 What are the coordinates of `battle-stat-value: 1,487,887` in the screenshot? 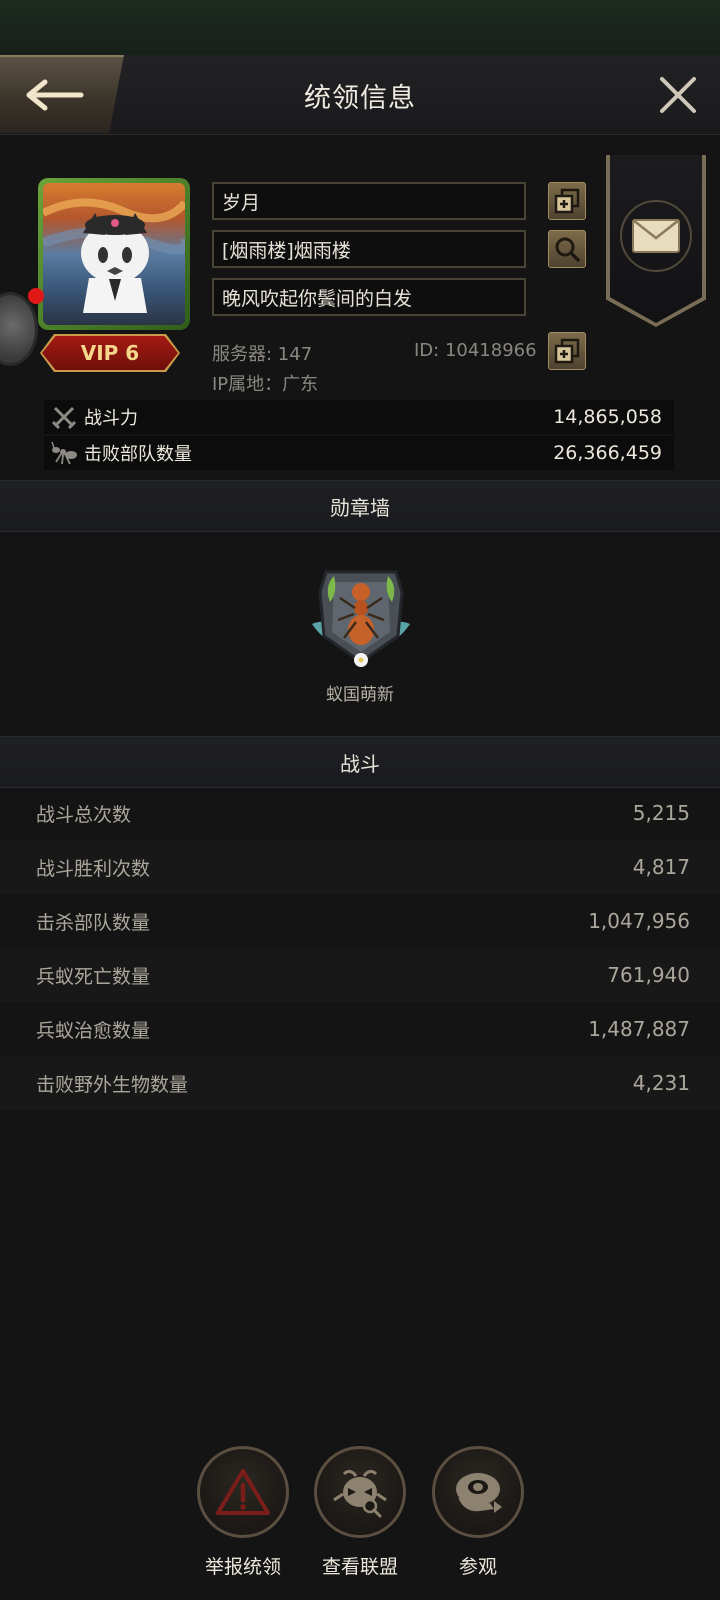 It's located at (639, 1029).